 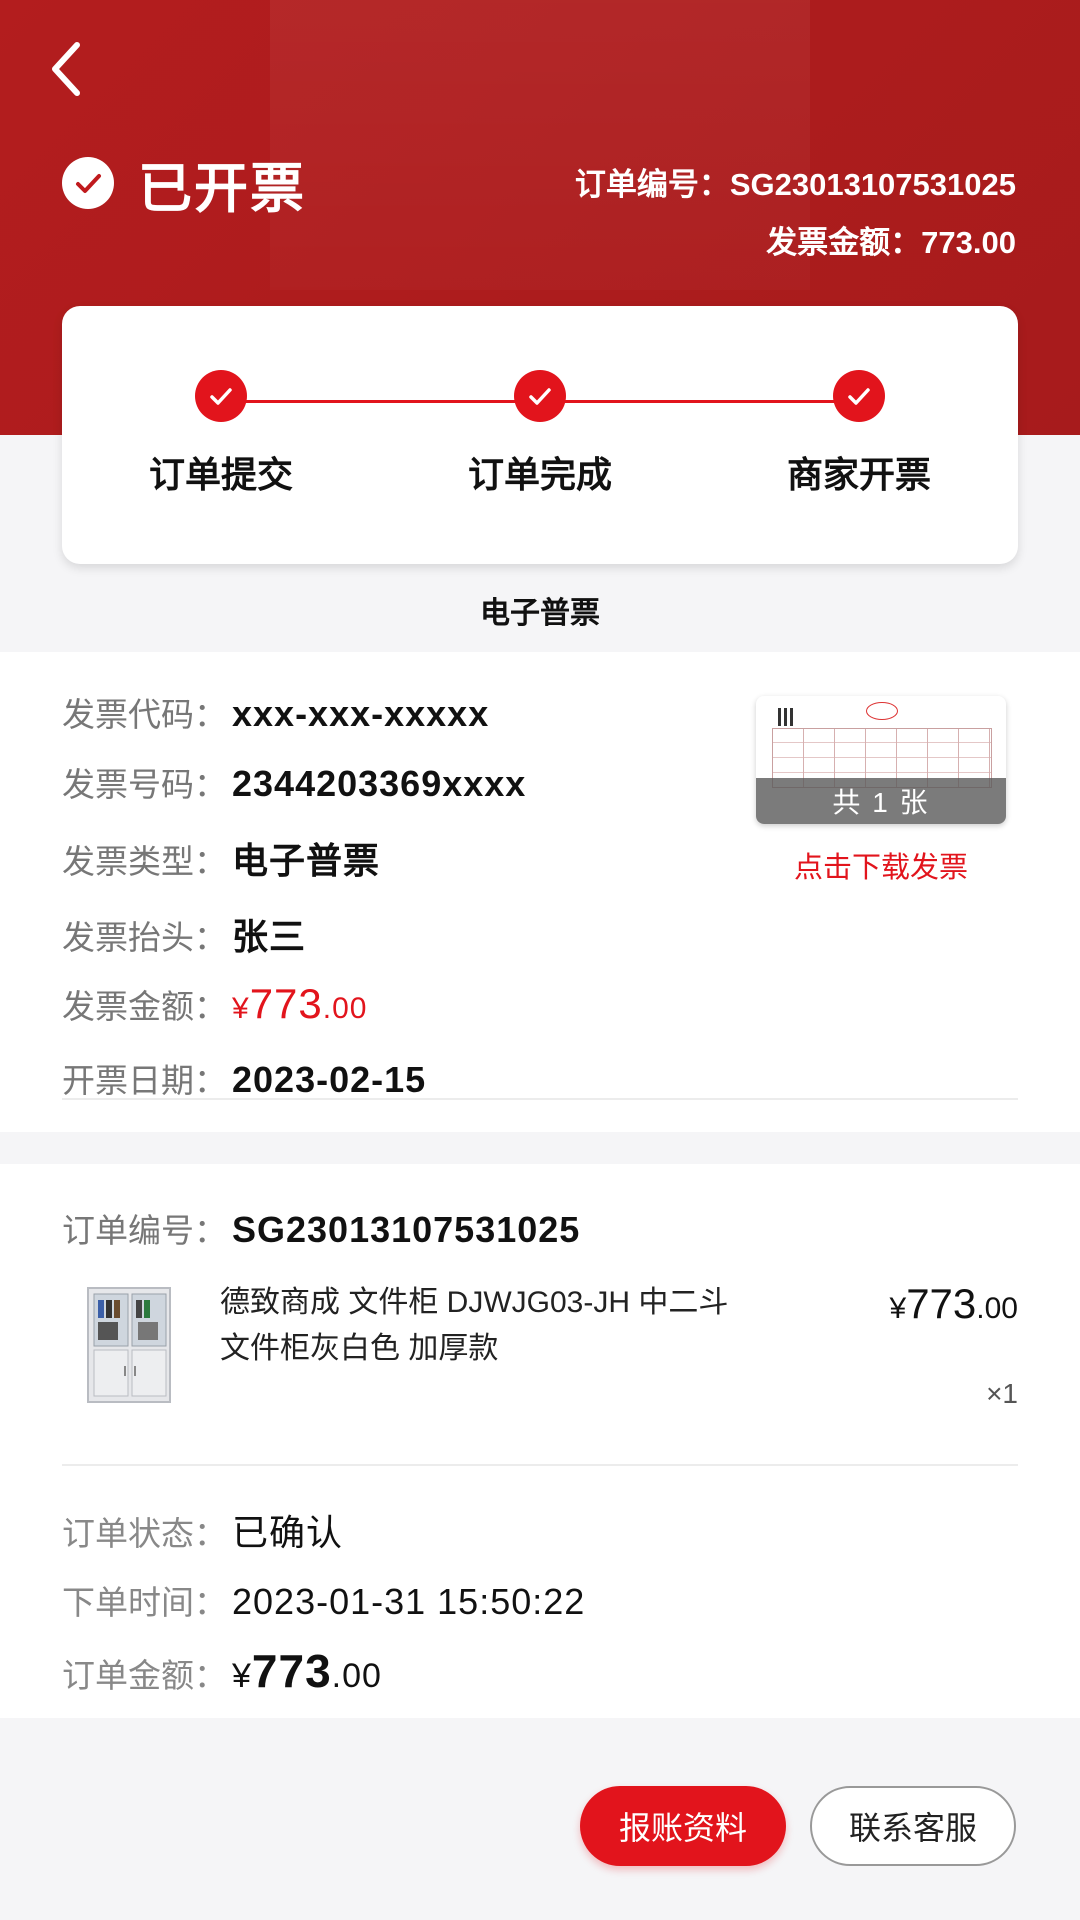 I want to click on row-key: 发票号码：, so click(x=144, y=784).